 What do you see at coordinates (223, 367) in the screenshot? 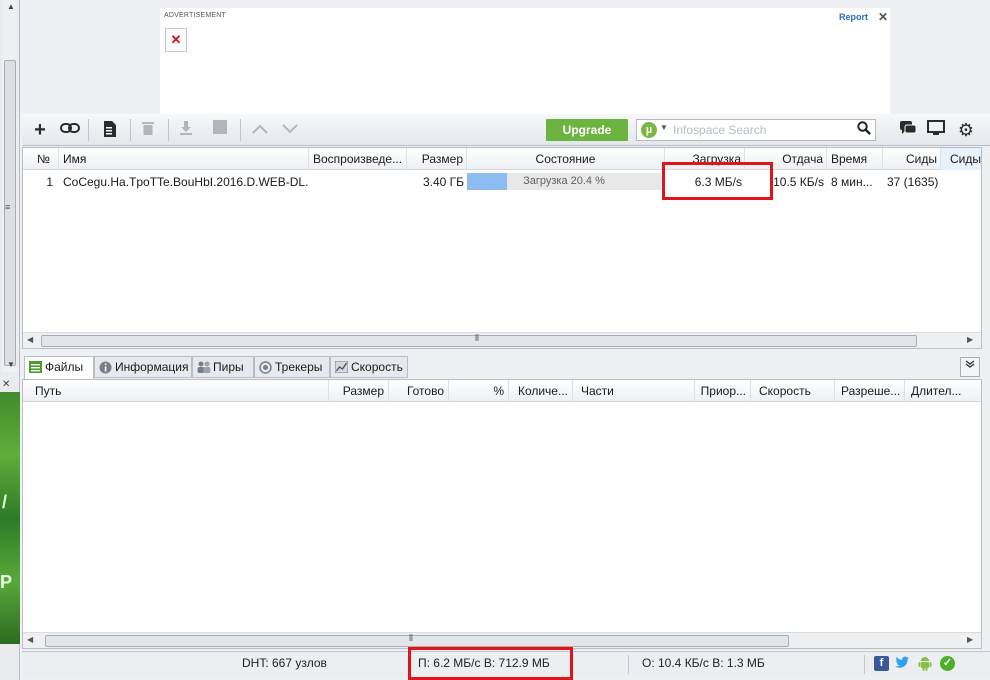
I see `tab-peers: Пиры` at bounding box center [223, 367].